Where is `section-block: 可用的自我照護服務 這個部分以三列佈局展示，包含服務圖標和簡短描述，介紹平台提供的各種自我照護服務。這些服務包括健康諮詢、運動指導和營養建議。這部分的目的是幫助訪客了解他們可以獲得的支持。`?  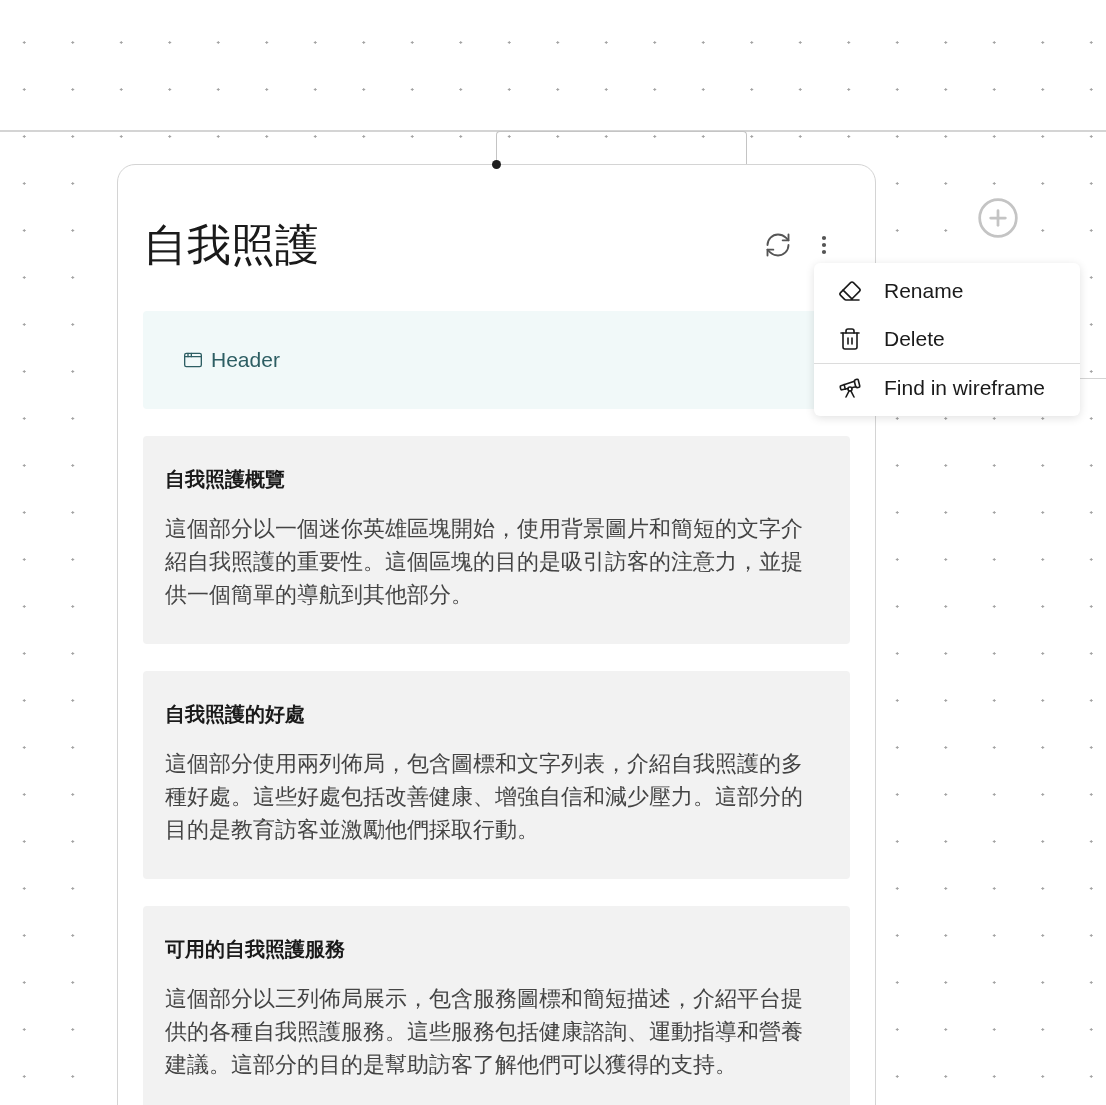 section-block: 可用的自我照護服務 這個部分以三列佈局展示，包含服務圖標和簡短描述，介紹平台提供的各種自我照護服務。這些服務包括健康諮詢、運動指導和營養建議。這部分的目的是幫助訪客了解他們可以獲得的支持。 is located at coordinates (496, 1005).